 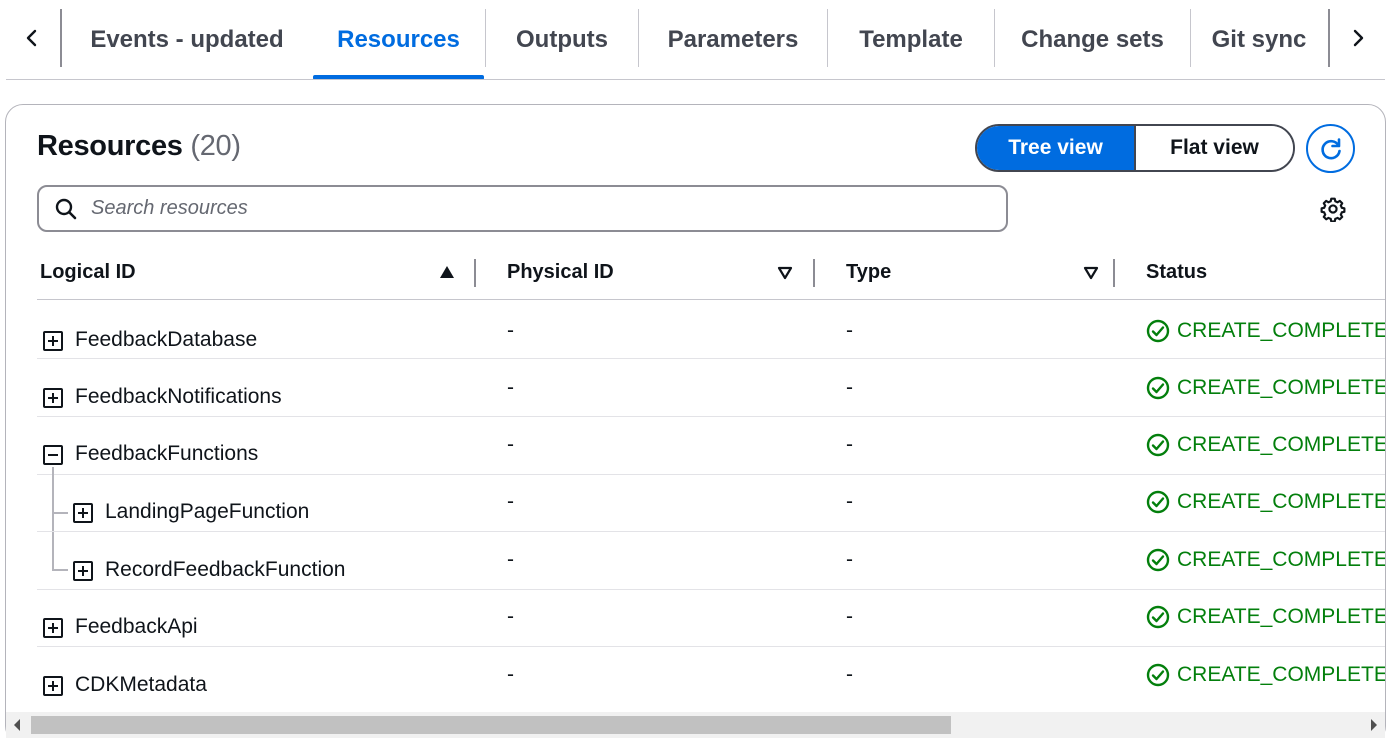 I want to click on scroll-left-arrow-icon, so click(x=17, y=725).